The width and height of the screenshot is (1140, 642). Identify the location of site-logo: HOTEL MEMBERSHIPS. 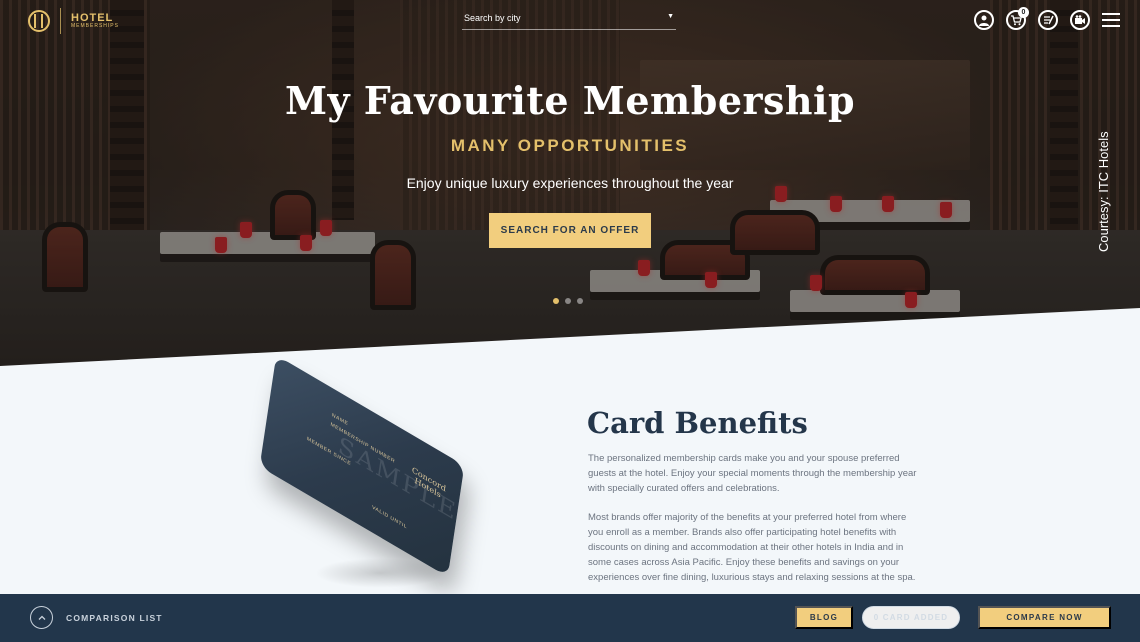
(73, 21).